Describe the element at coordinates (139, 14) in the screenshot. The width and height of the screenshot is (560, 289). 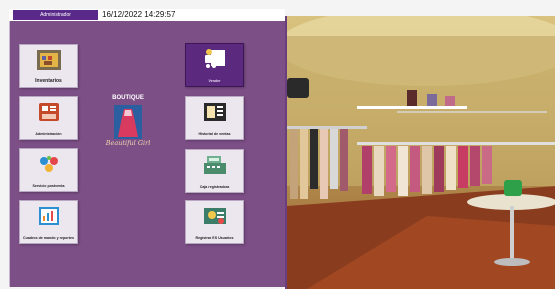
I see `datetime-display: 16/12/2022 14:29:57` at that location.